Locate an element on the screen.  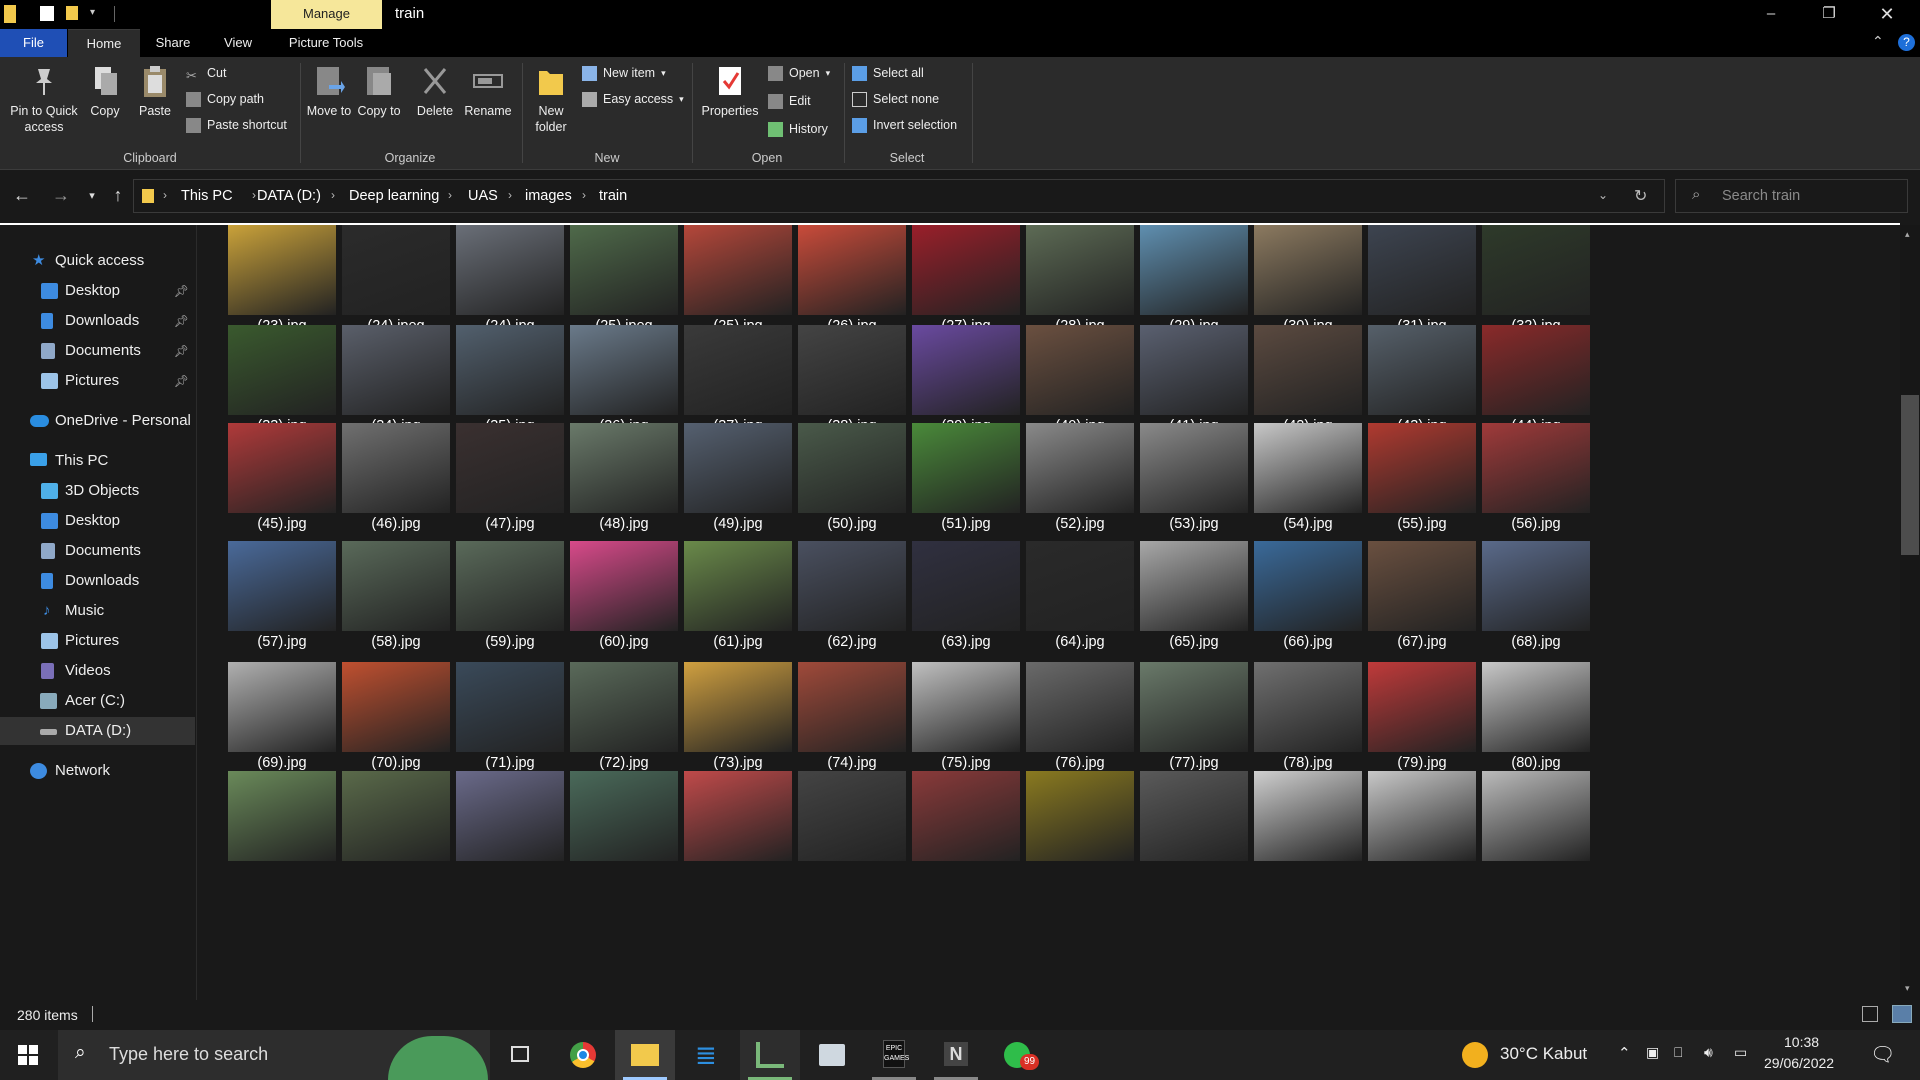
close-icon: ✕ is located at coordinates (1887, 14).